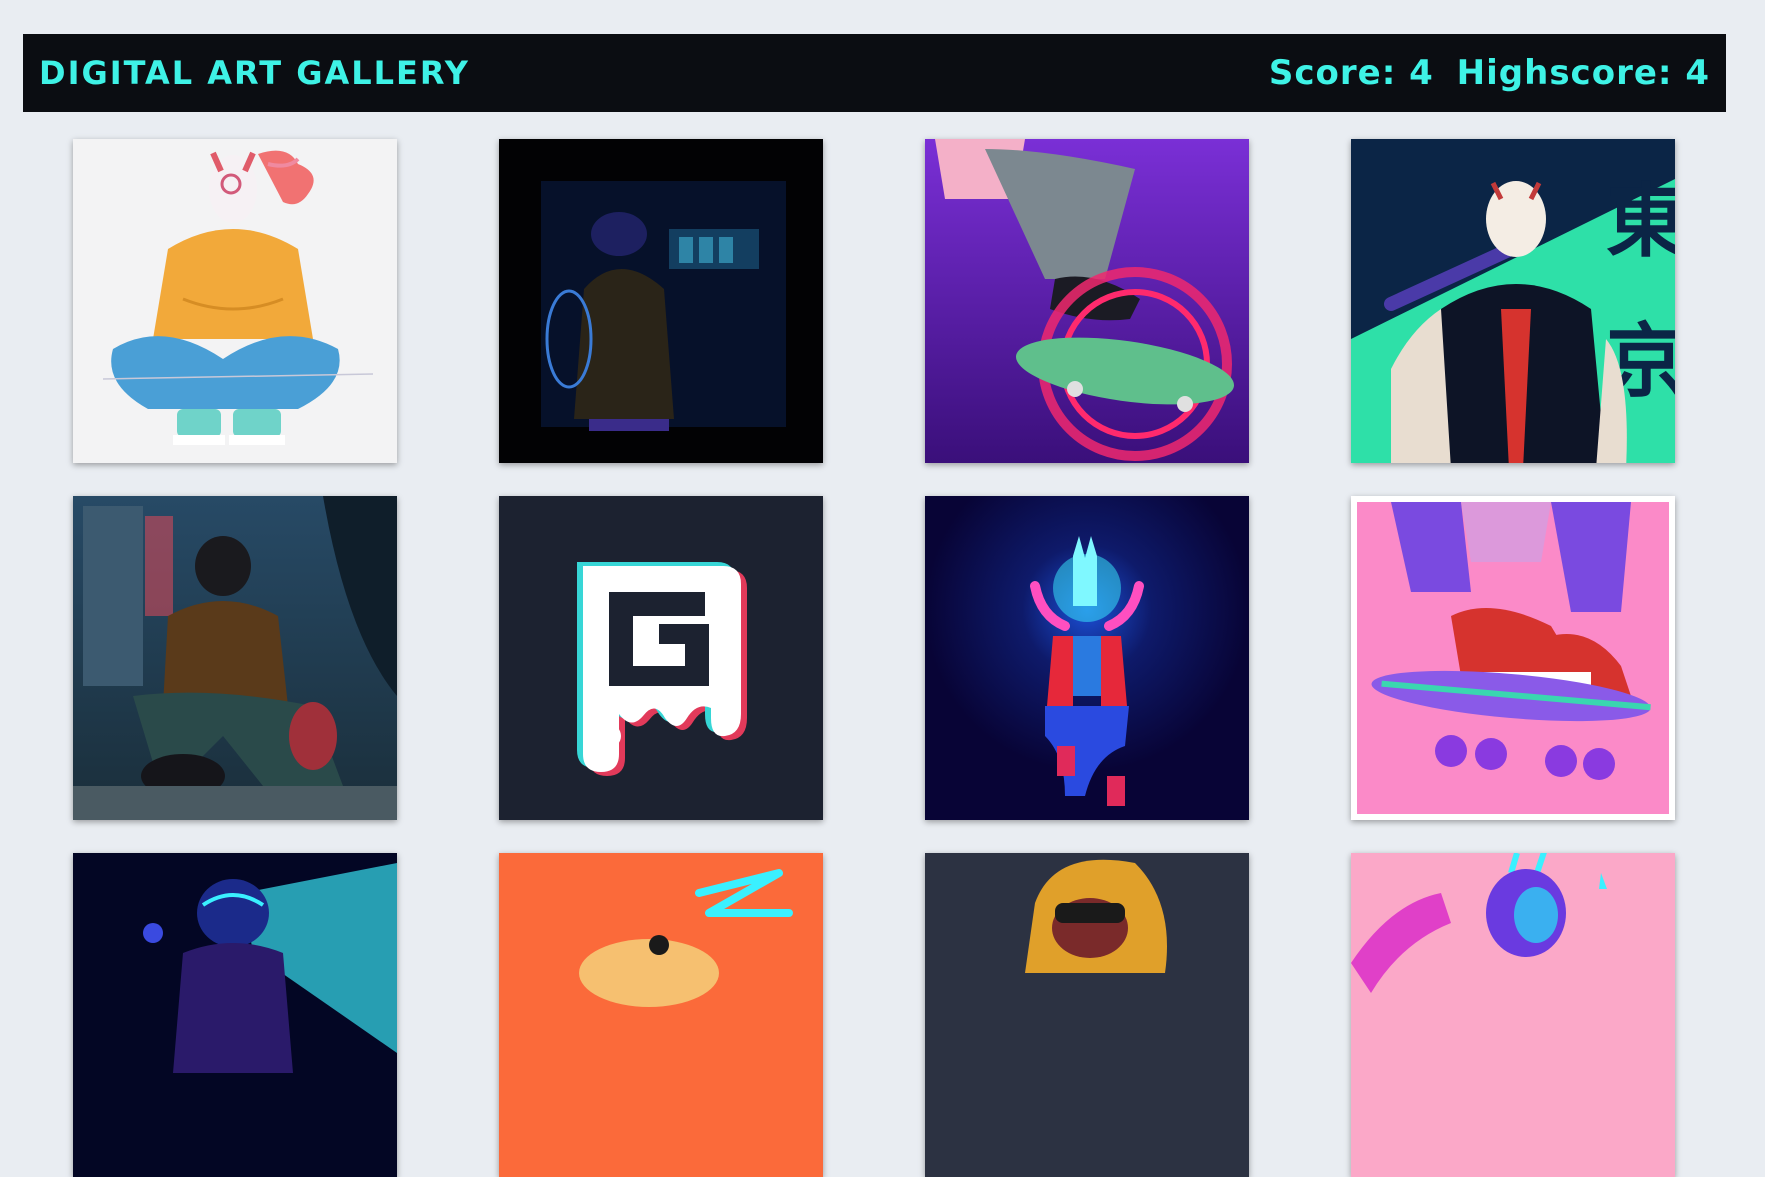 The height and width of the screenshot is (1177, 1765). I want to click on score-display: Score: 4 Highscore: 4, so click(1484, 73).